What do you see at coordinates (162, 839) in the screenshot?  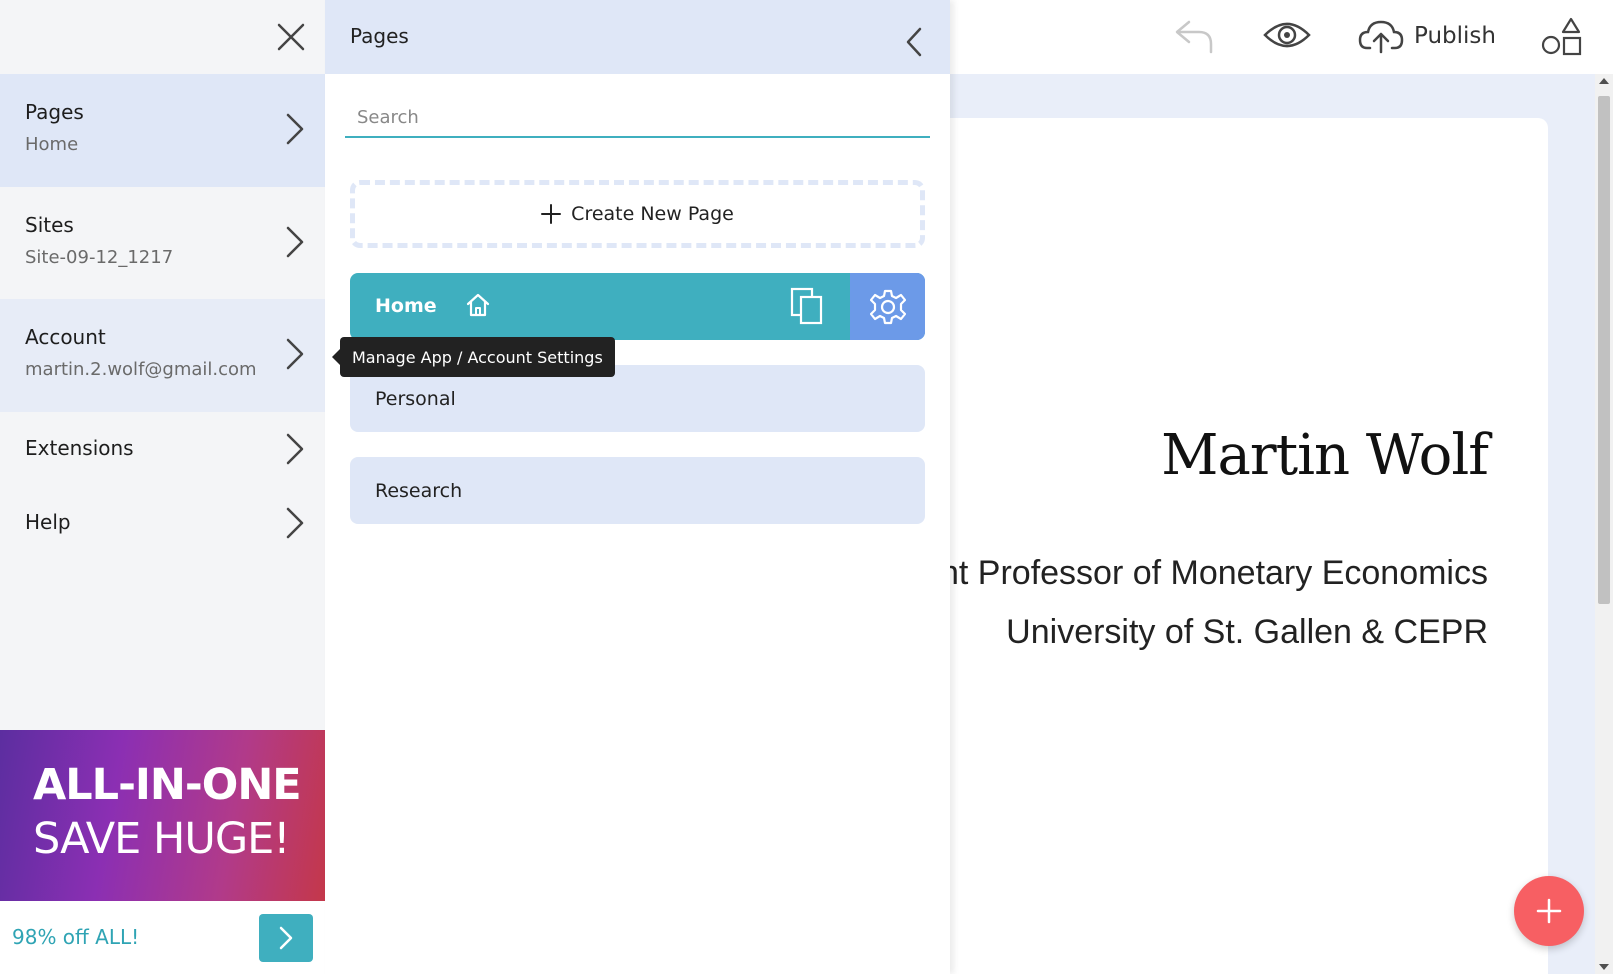 I see `promo-subheadline: SAVE HUGE!` at bounding box center [162, 839].